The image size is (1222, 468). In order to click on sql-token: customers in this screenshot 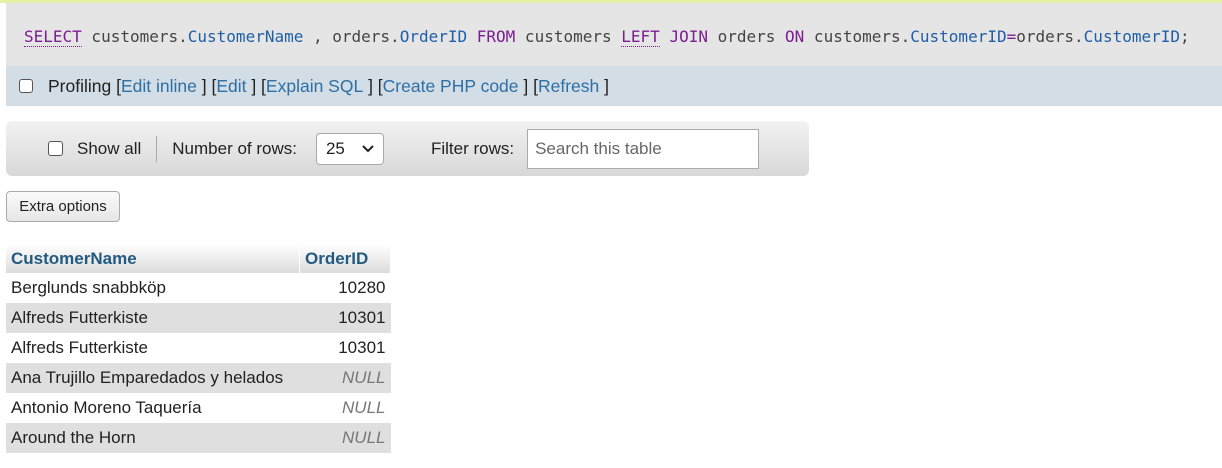, I will do `click(568, 36)`.